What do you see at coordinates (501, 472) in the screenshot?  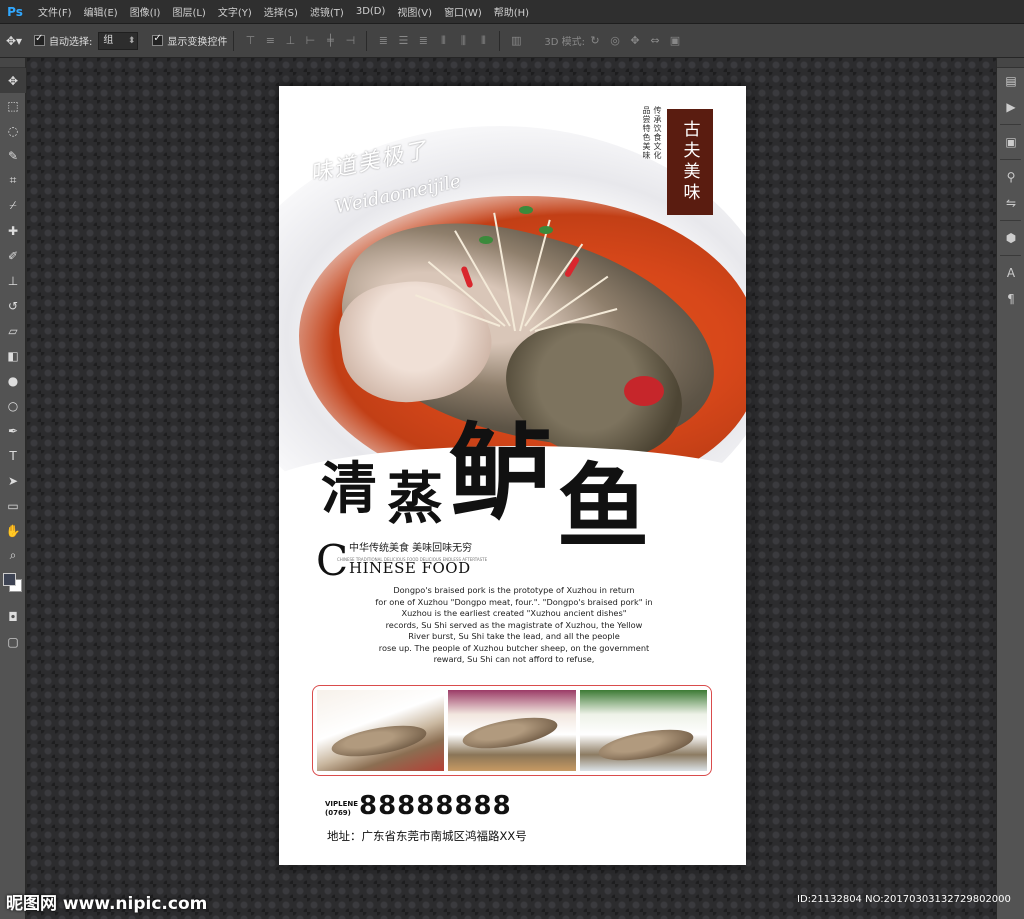 I see `title-char-3: 鲈` at bounding box center [501, 472].